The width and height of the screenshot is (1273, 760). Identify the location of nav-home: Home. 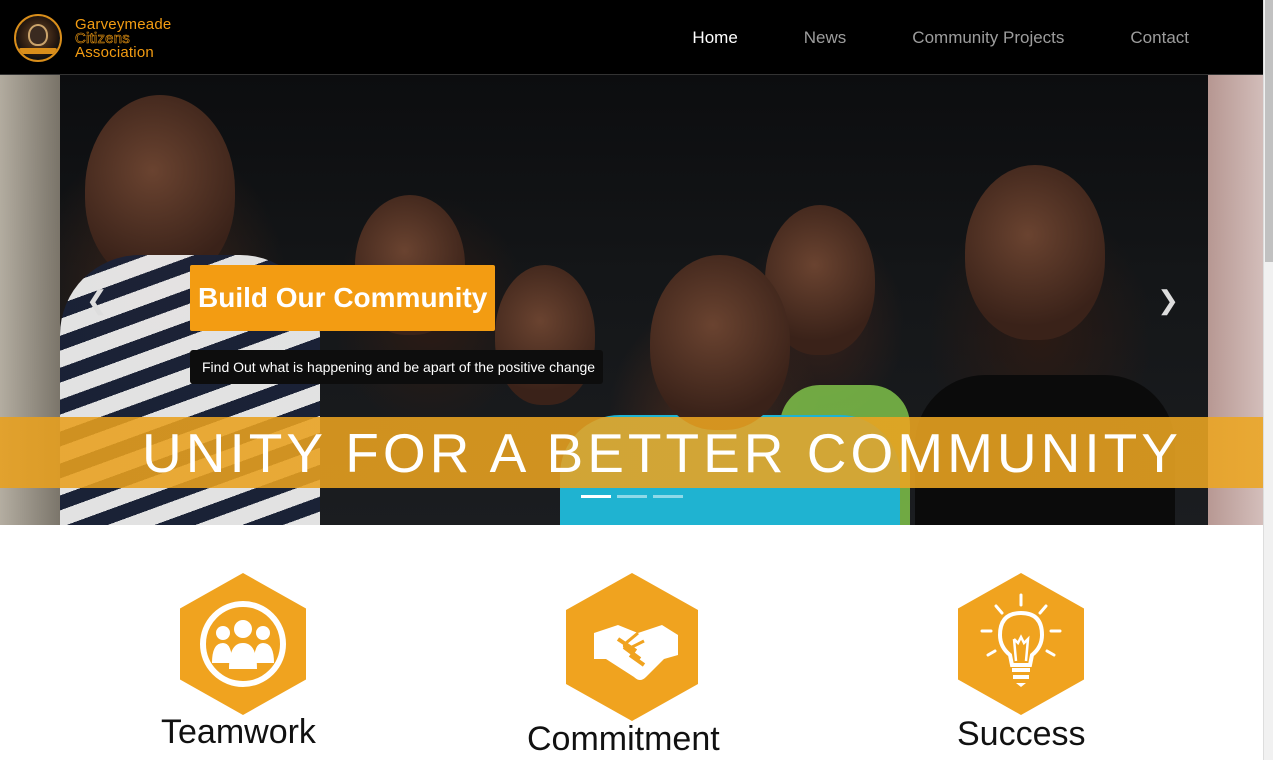
(714, 38).